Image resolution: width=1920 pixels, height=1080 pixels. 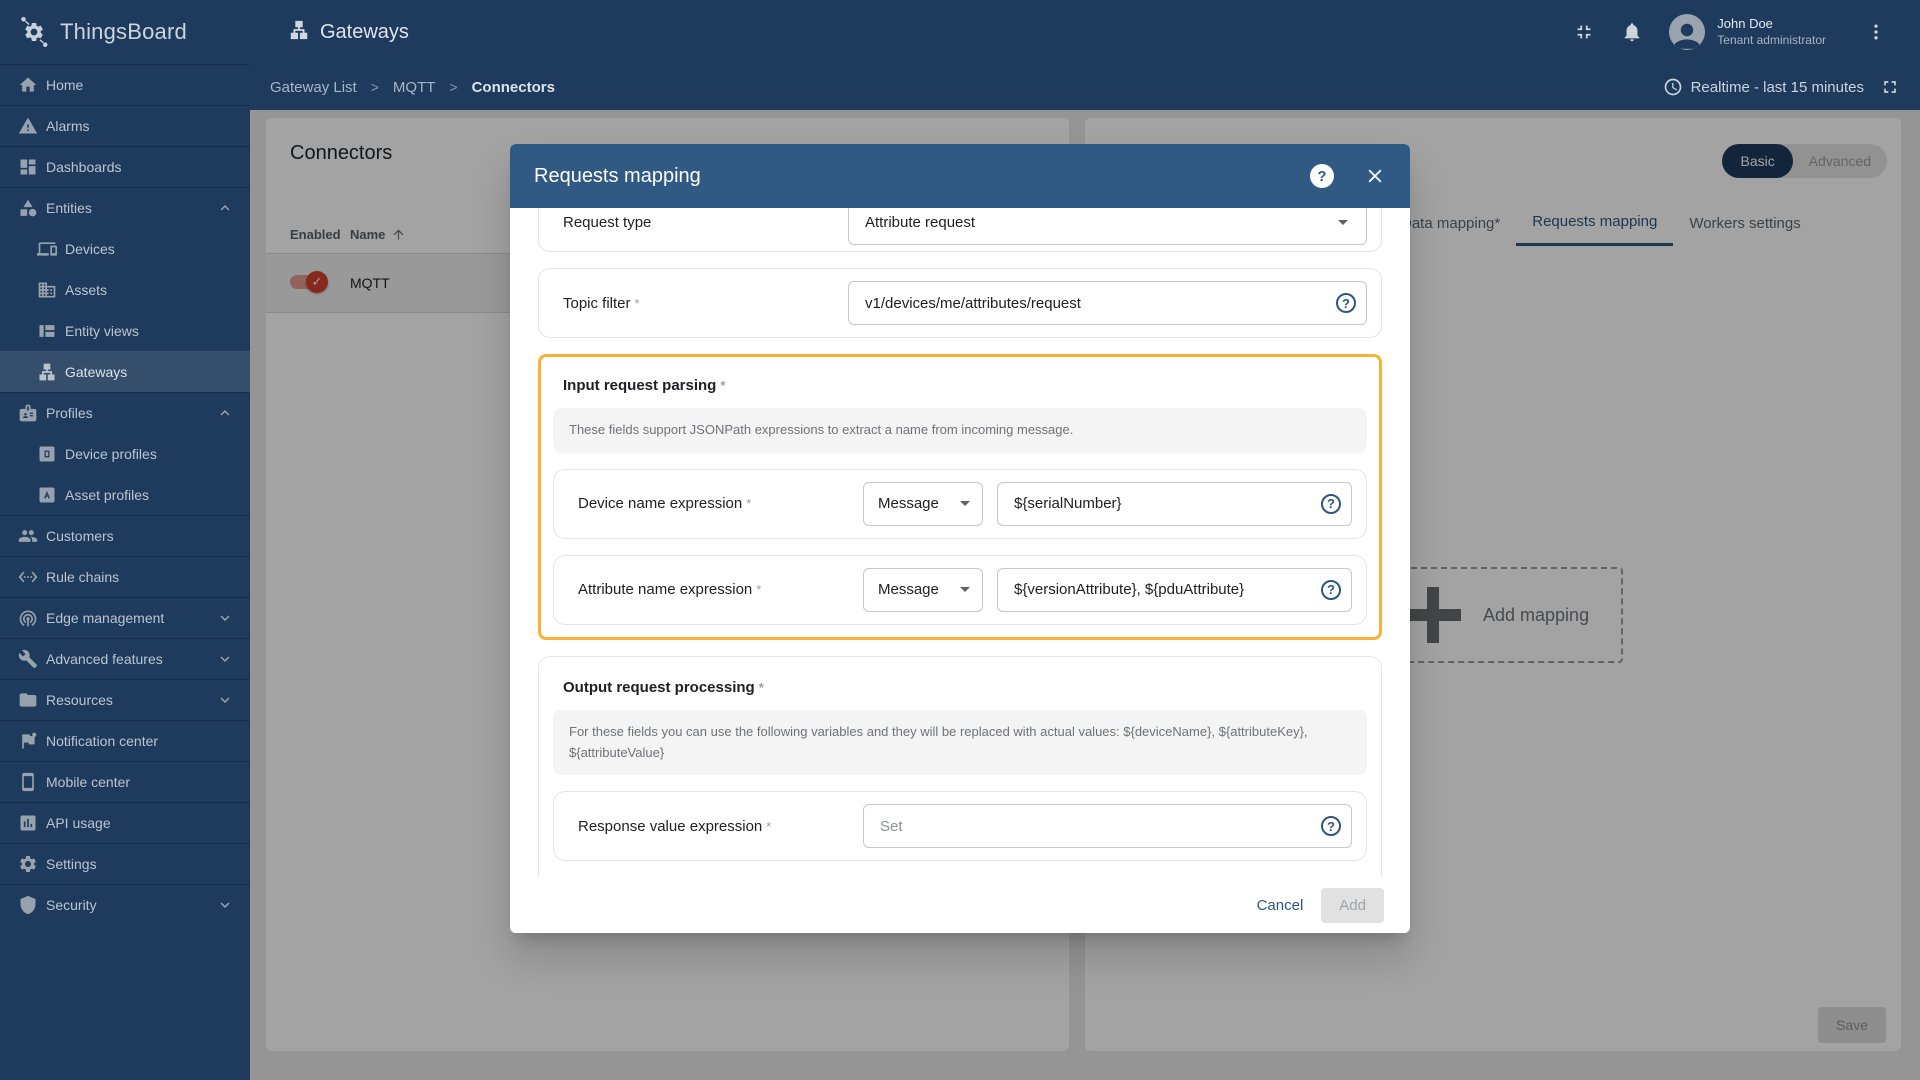 I want to click on resources-icon, so click(x=28, y=700).